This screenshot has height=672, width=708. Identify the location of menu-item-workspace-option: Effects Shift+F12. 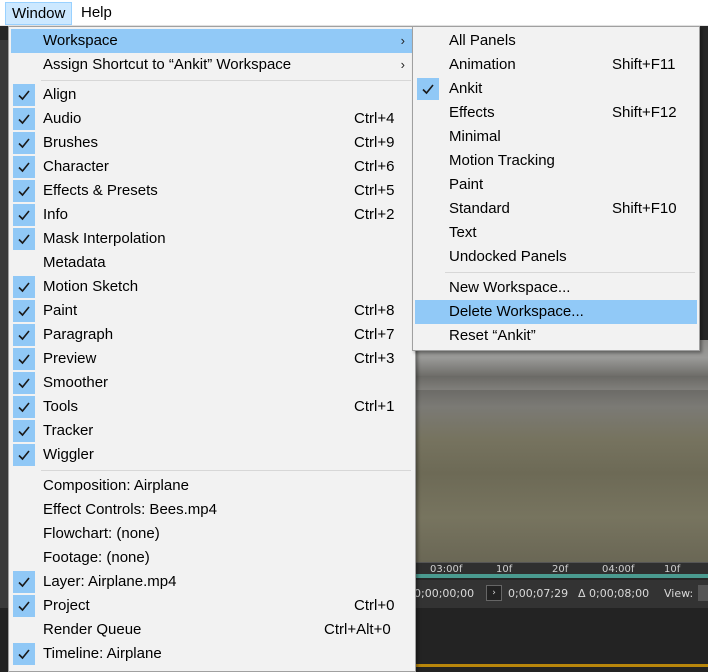
(556, 113).